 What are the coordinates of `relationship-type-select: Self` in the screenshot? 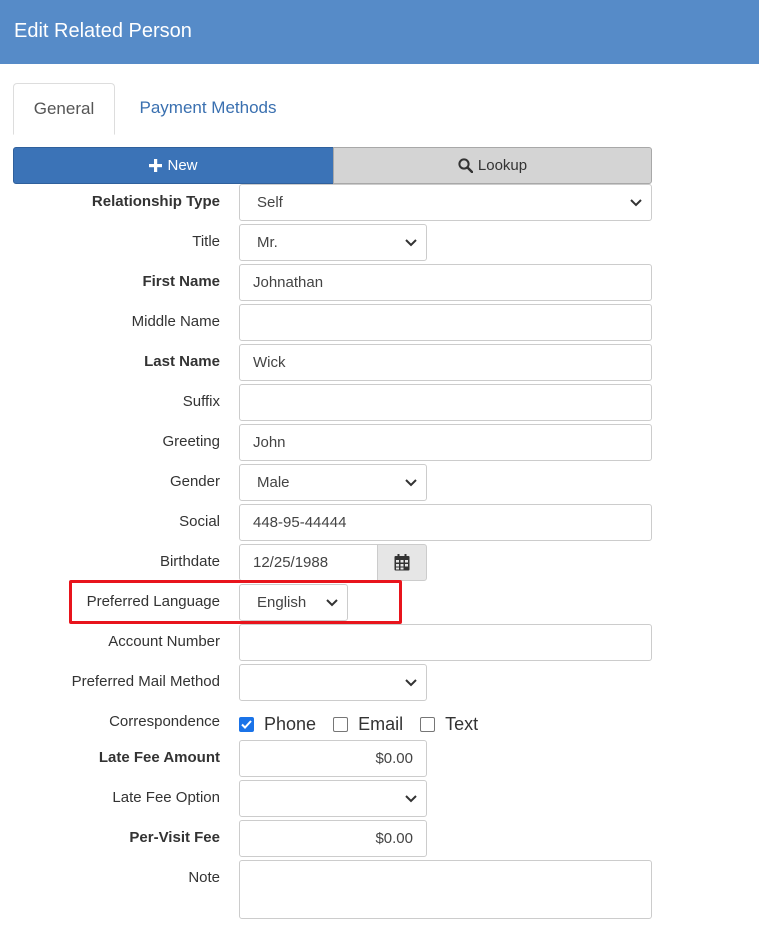 It's located at (445, 202).